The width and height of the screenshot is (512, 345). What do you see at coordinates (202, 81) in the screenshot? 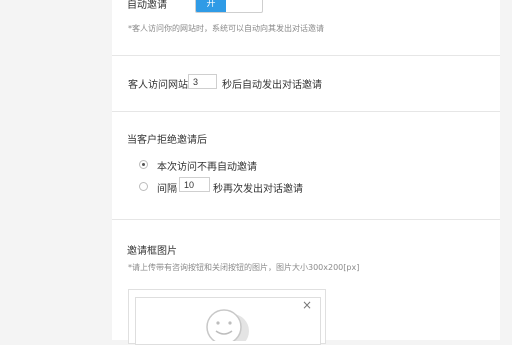
I see `visit-delay-input` at bounding box center [202, 81].